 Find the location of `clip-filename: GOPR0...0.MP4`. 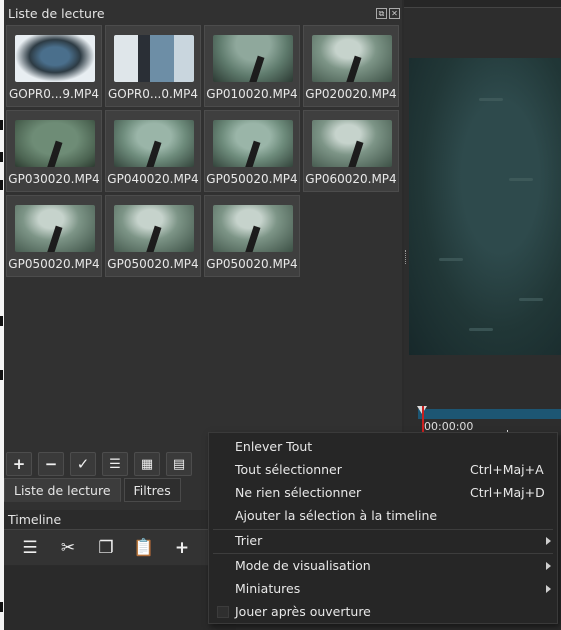

clip-filename: GOPR0...0.MP4 is located at coordinates (153, 94).